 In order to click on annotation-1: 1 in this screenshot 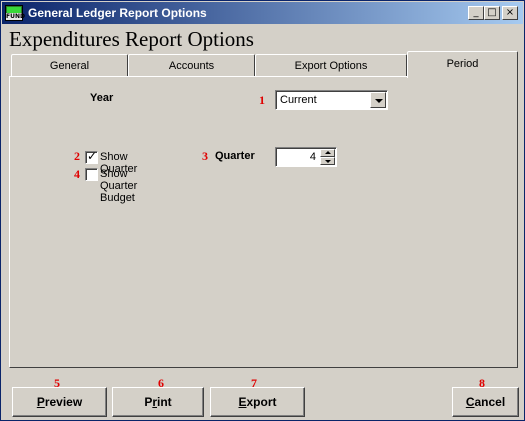, I will do `click(262, 100)`.